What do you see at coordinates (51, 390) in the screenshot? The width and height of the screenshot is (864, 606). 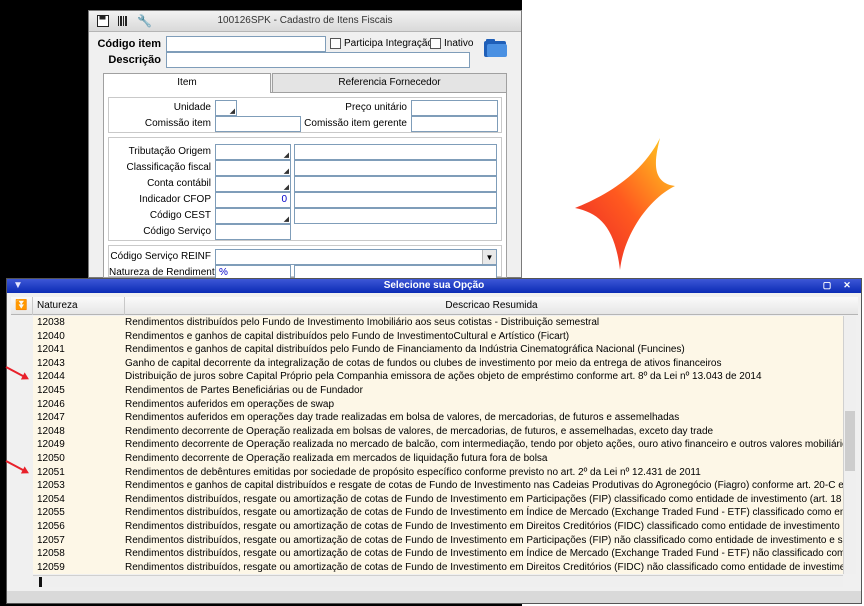 I see `natureza-code: 12045` at bounding box center [51, 390].